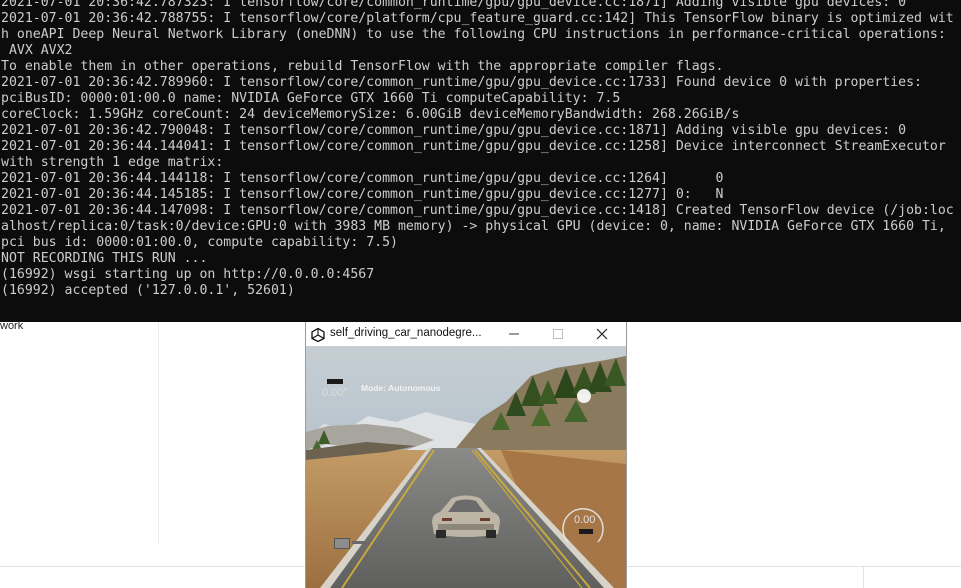  I want to click on record-button, so click(342, 543).